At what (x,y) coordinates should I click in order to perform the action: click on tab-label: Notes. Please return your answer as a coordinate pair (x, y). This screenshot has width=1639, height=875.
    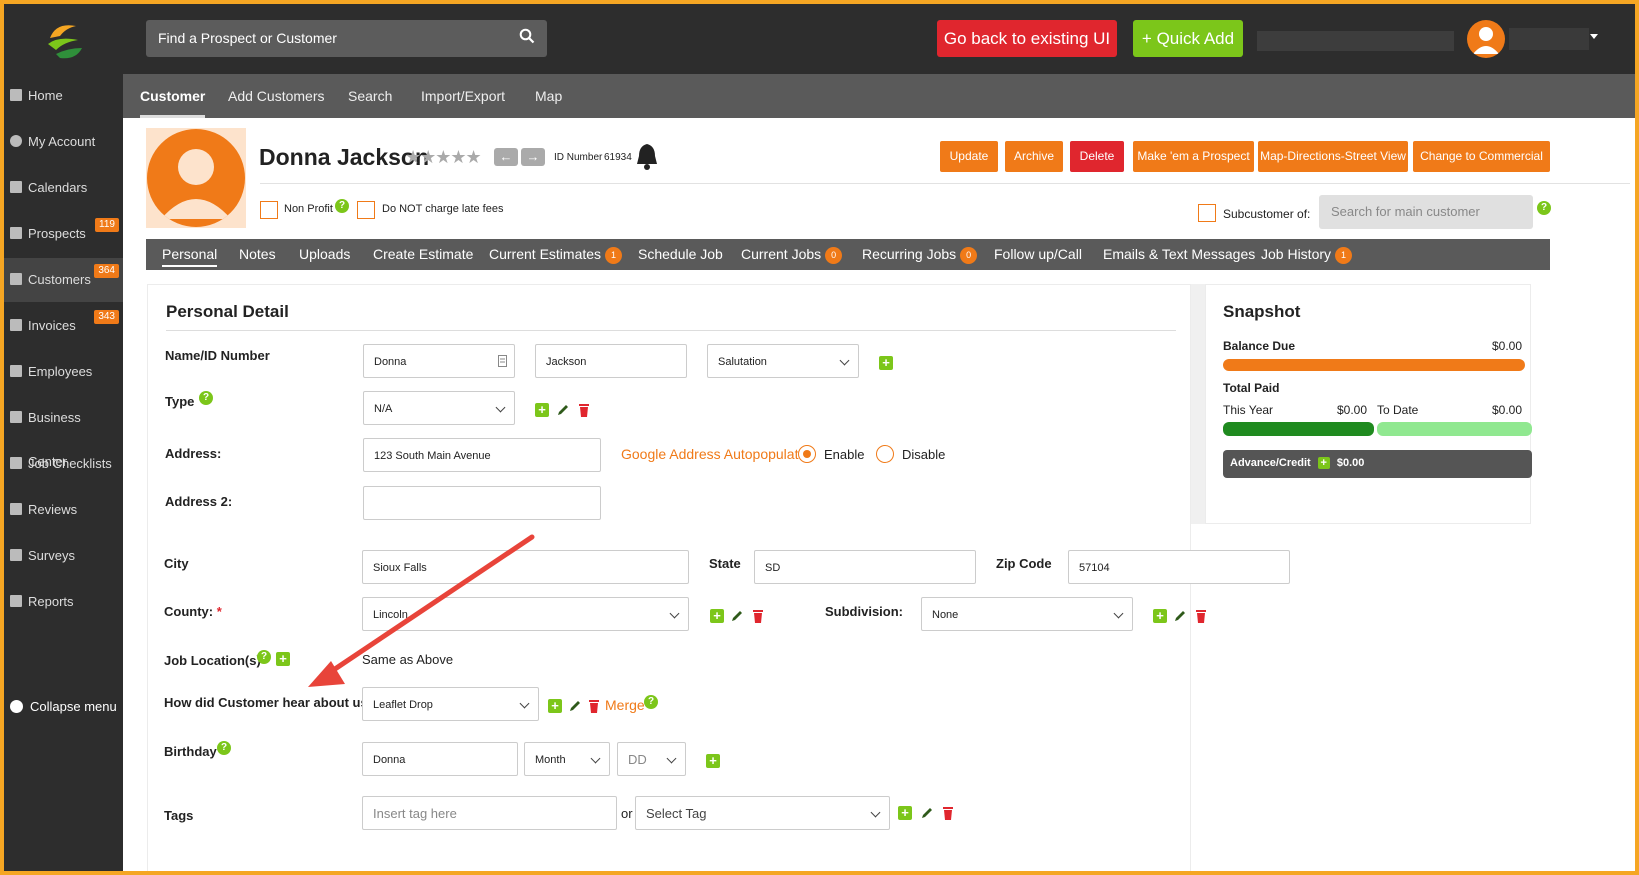
    Looking at the image, I should click on (257, 254).